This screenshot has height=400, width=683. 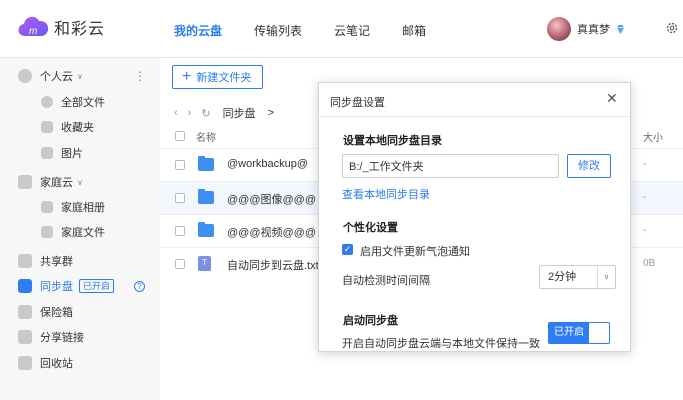 What do you see at coordinates (205, 113) in the screenshot?
I see `refresh-icon: ↻` at bounding box center [205, 113].